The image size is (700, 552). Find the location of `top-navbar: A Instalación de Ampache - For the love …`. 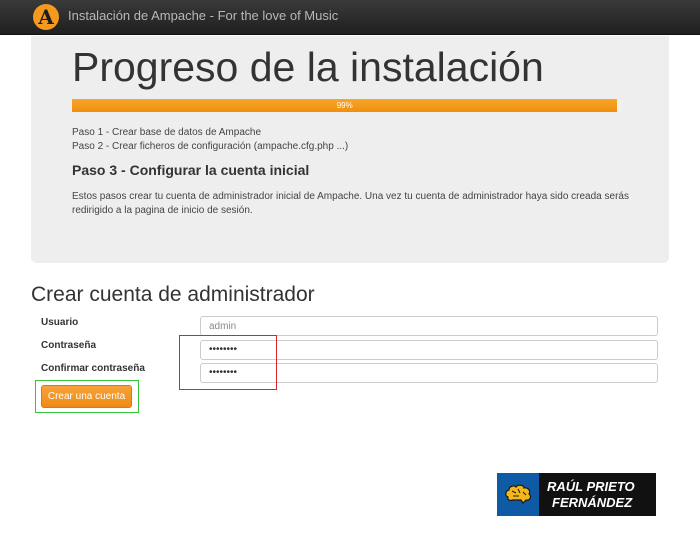

top-navbar: A Instalación de Ampache - For the love … is located at coordinates (350, 17).